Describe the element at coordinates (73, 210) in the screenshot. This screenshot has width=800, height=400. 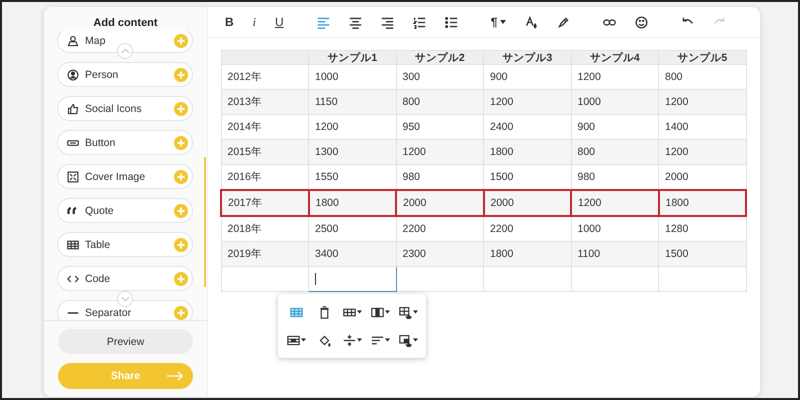
I see `quote-icon` at that location.